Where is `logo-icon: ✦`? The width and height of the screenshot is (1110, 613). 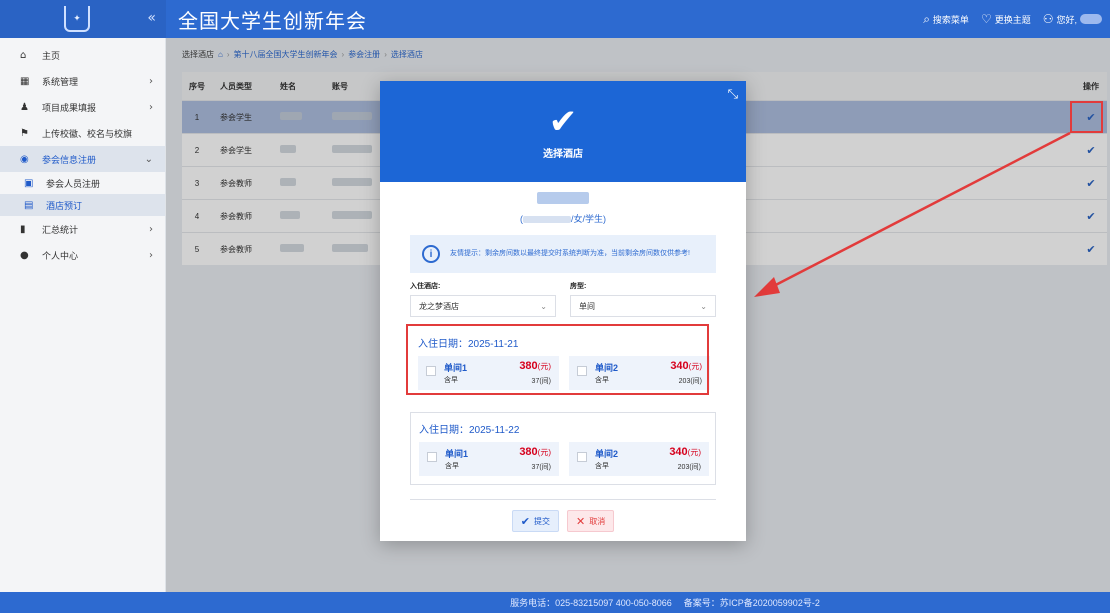
logo-icon: ✦ is located at coordinates (77, 19).